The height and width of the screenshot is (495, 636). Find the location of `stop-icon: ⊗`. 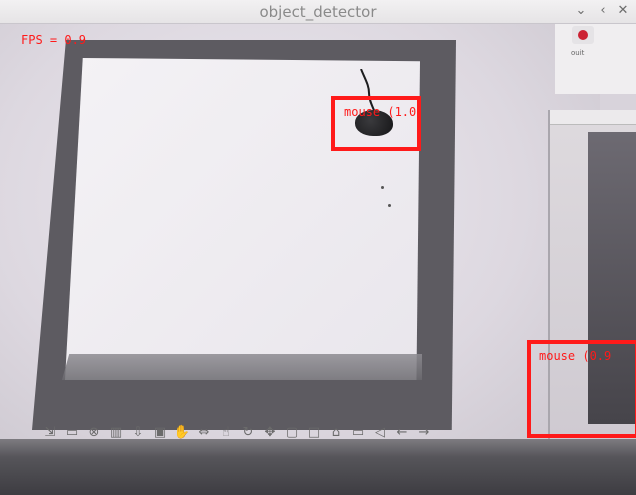

stop-icon: ⊗ is located at coordinates (94, 432).